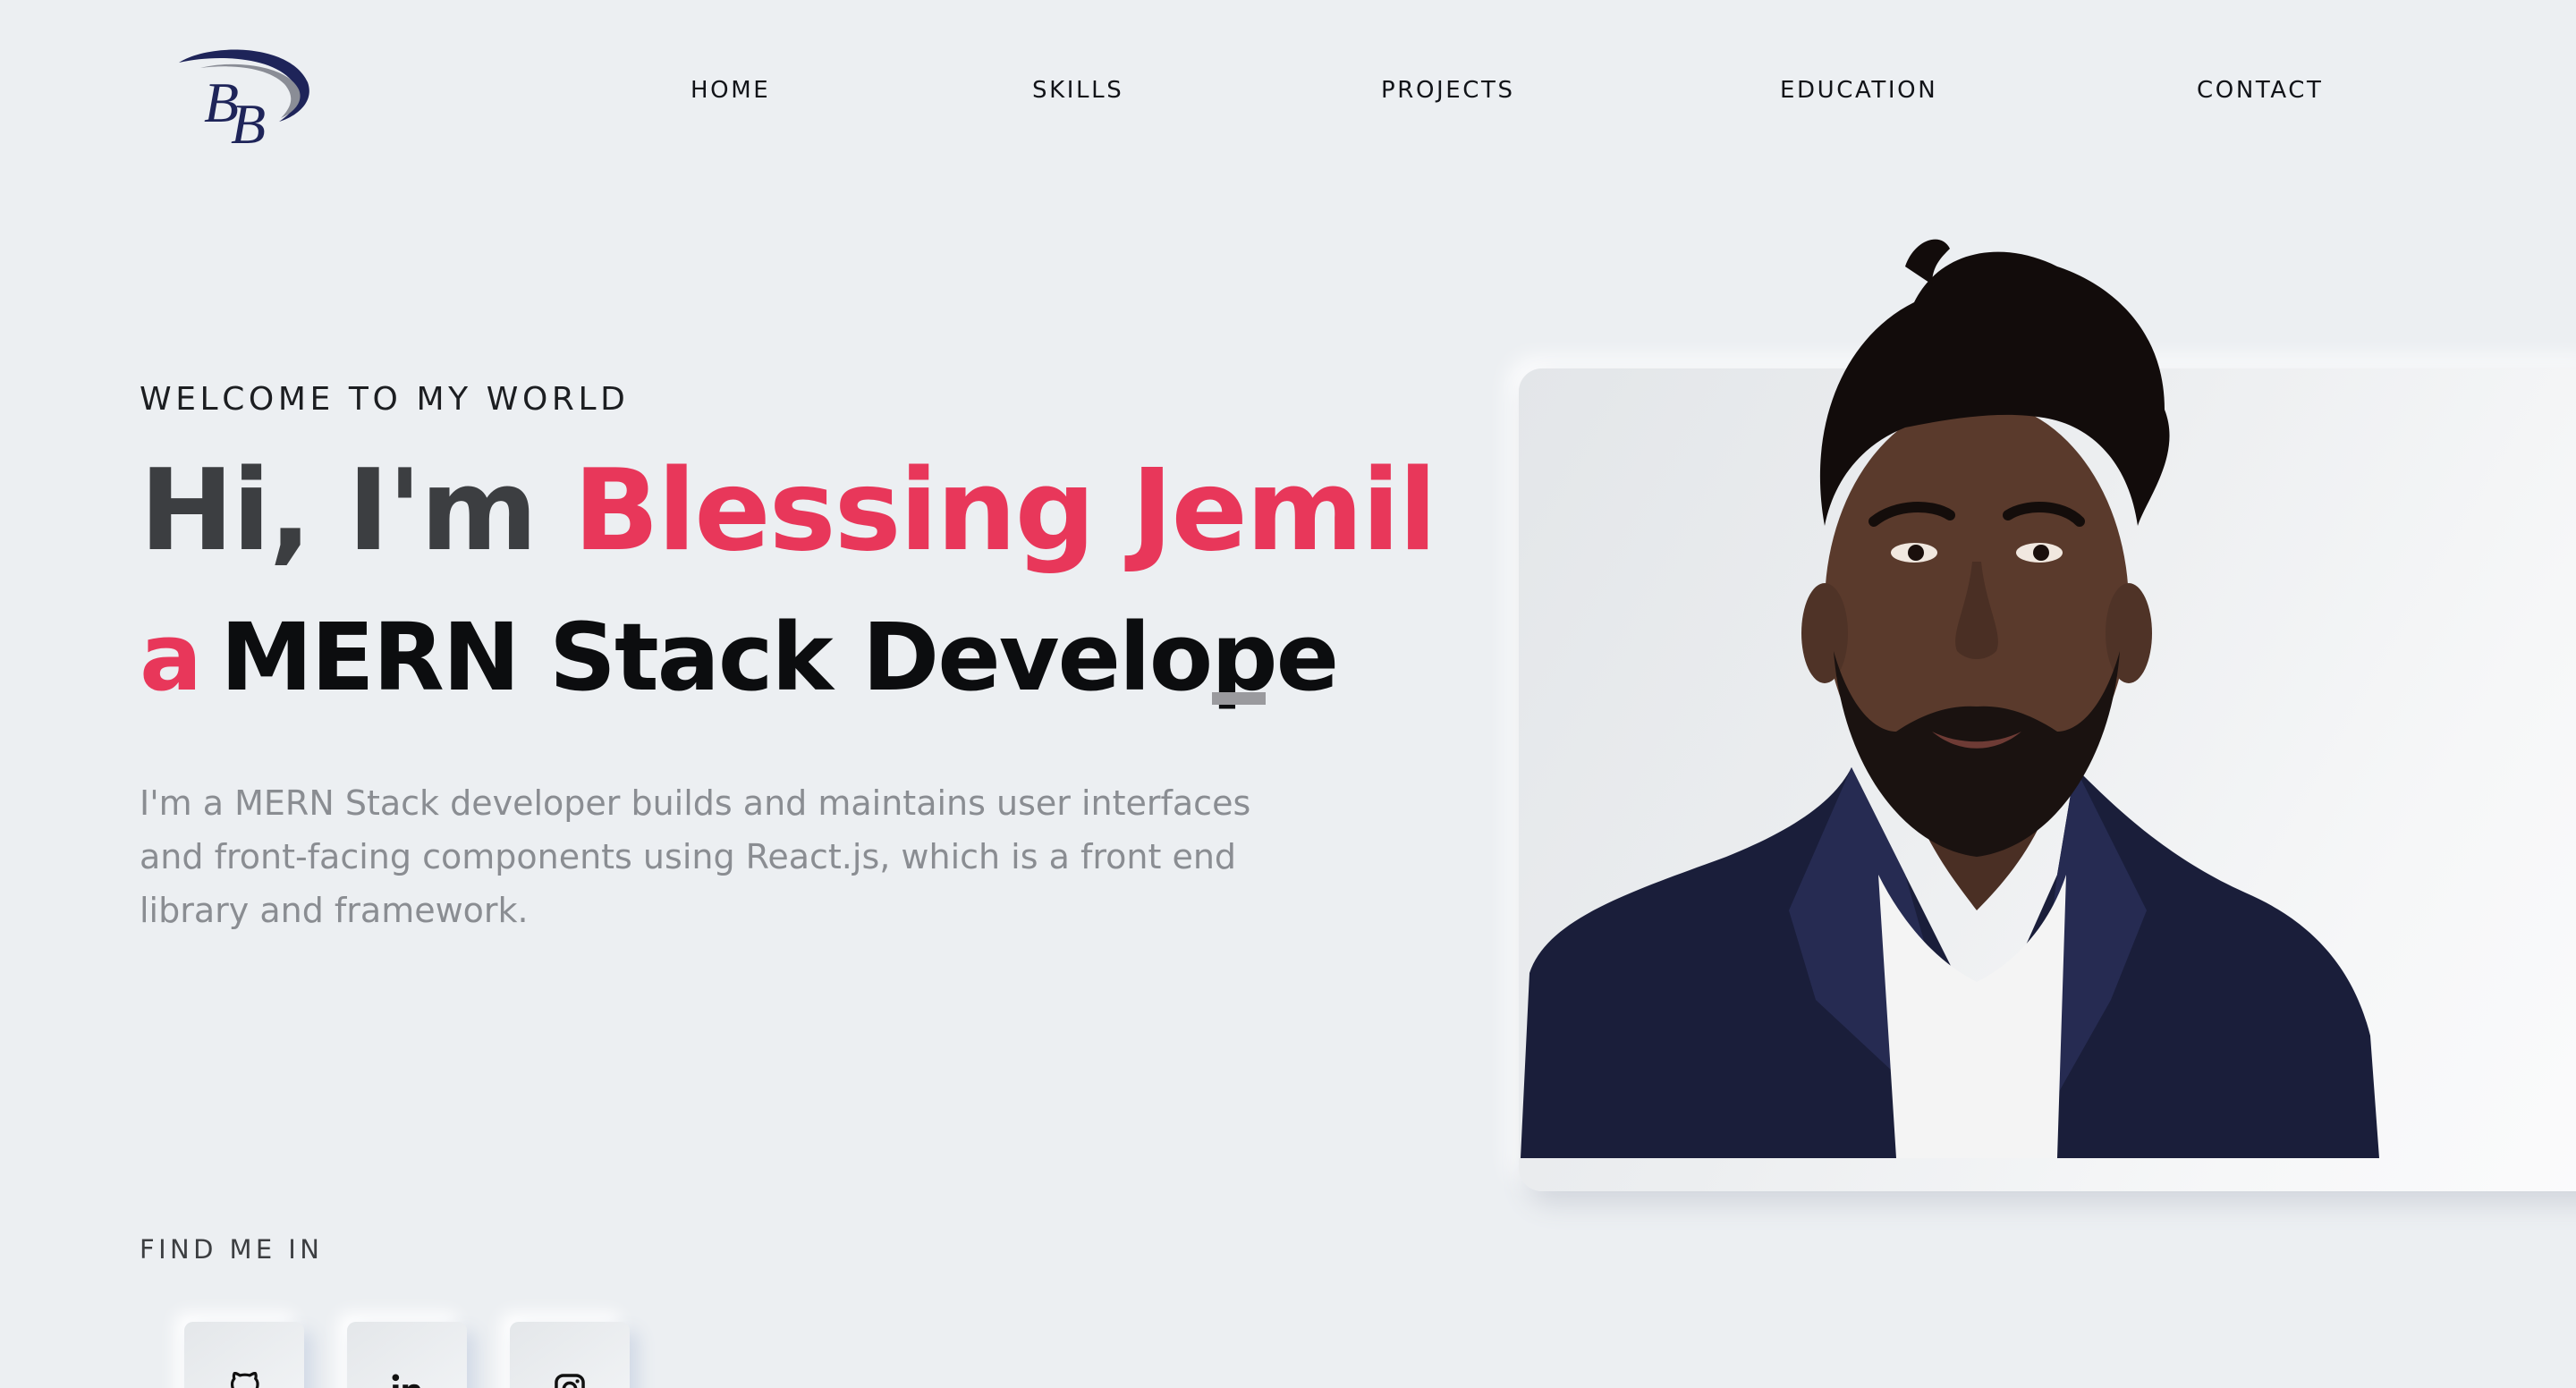 This screenshot has width=2576, height=1388. I want to click on nav-skills: SKILLS, so click(1077, 91).